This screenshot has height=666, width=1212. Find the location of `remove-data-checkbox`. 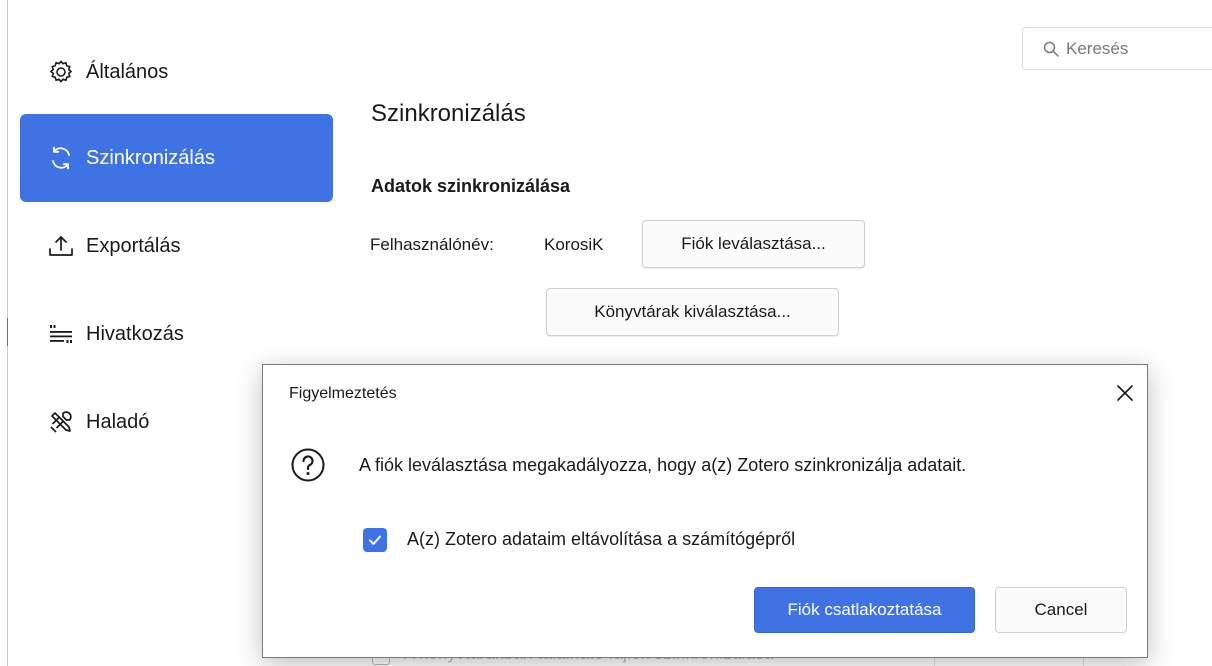

remove-data-checkbox is located at coordinates (375, 540).